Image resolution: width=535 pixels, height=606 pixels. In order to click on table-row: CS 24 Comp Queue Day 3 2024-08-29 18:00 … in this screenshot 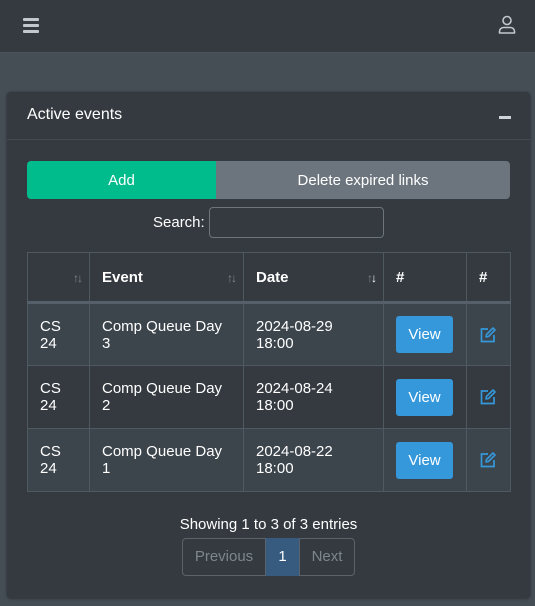, I will do `click(269, 334)`.